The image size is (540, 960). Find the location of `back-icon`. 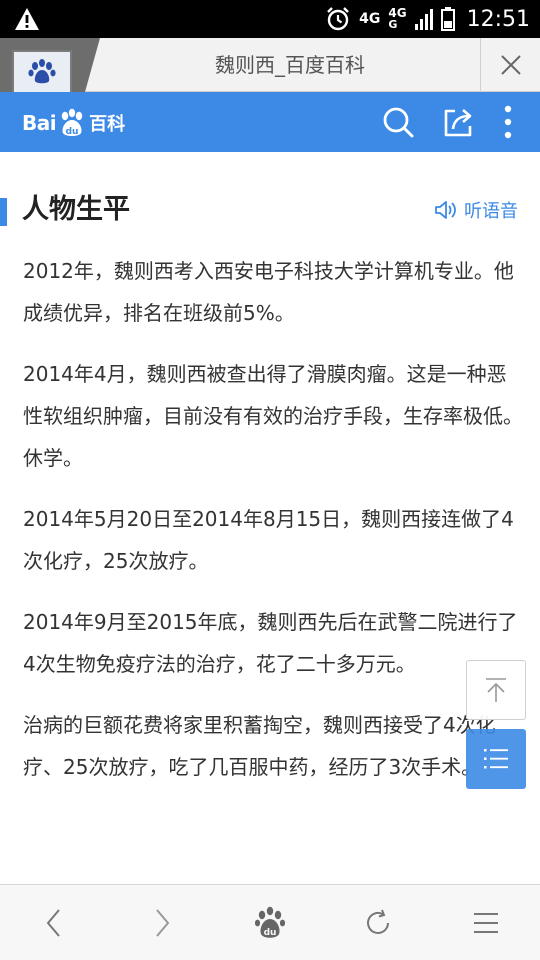

back-icon is located at coordinates (53, 923).